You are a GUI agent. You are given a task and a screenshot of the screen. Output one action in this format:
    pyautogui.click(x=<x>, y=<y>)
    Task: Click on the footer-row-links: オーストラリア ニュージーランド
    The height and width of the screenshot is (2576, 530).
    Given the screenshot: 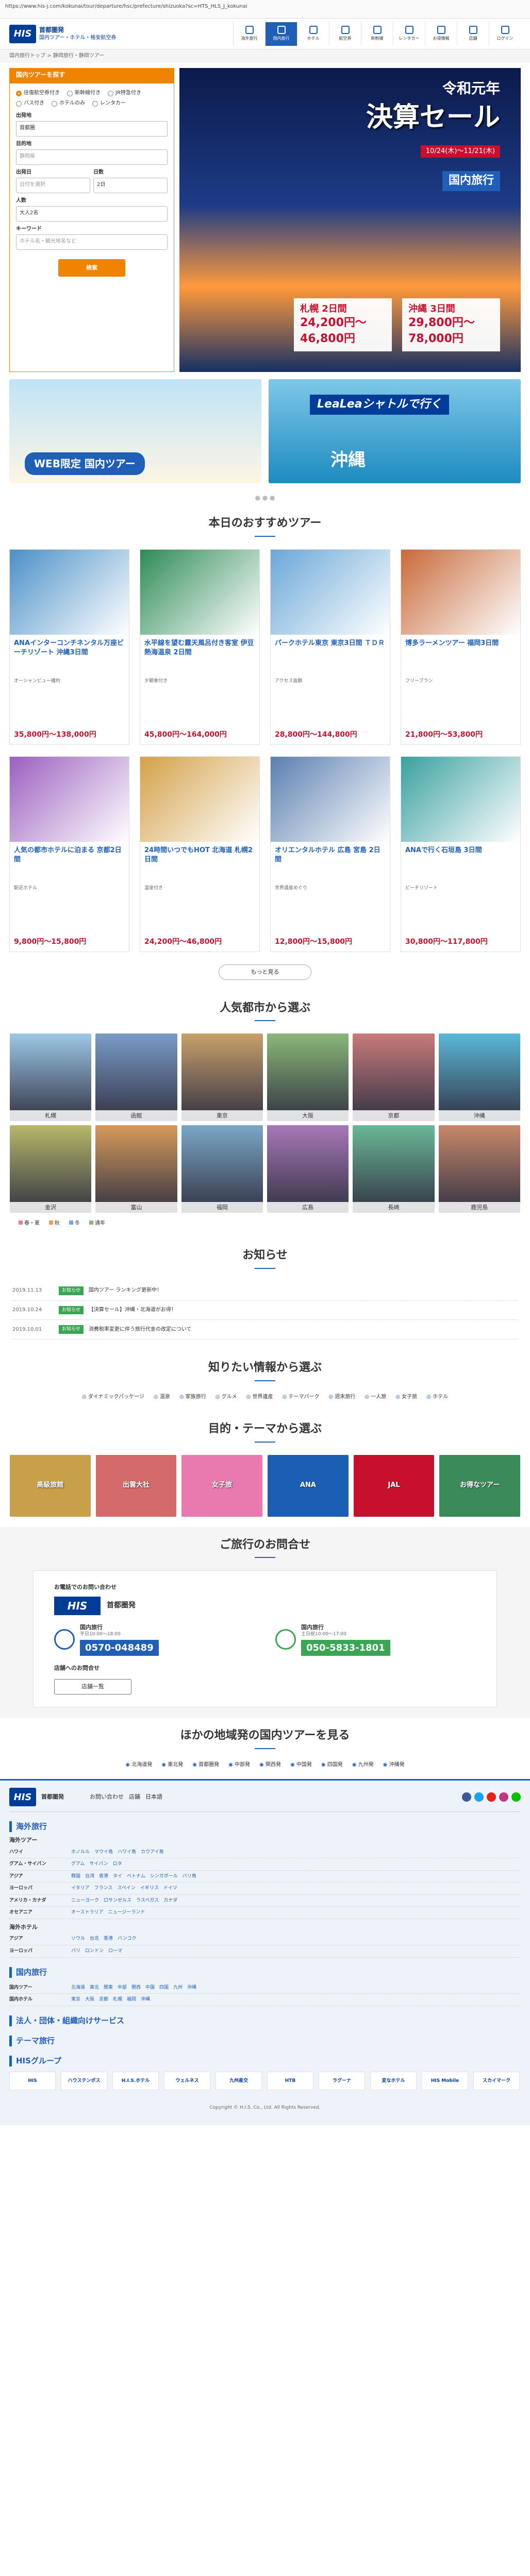 What is the action you would take?
    pyautogui.click(x=296, y=1912)
    